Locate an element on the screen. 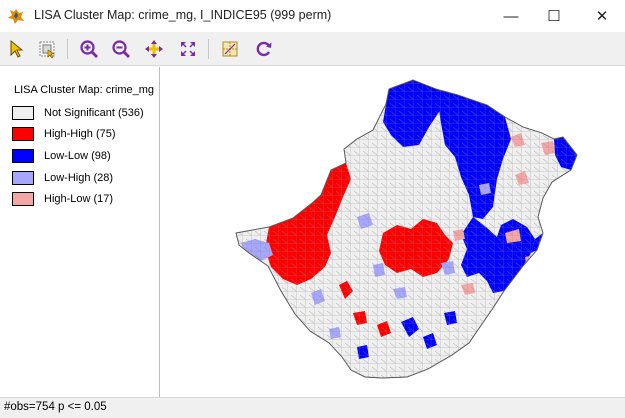  minimize-button: — is located at coordinates (511, 16).